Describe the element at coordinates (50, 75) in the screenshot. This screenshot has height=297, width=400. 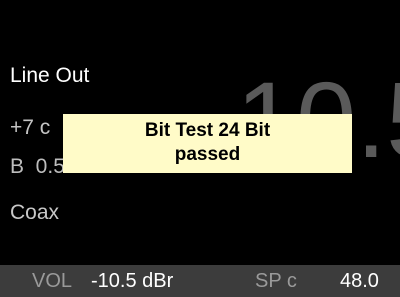
I see `output-mode-label: Line Out` at that location.